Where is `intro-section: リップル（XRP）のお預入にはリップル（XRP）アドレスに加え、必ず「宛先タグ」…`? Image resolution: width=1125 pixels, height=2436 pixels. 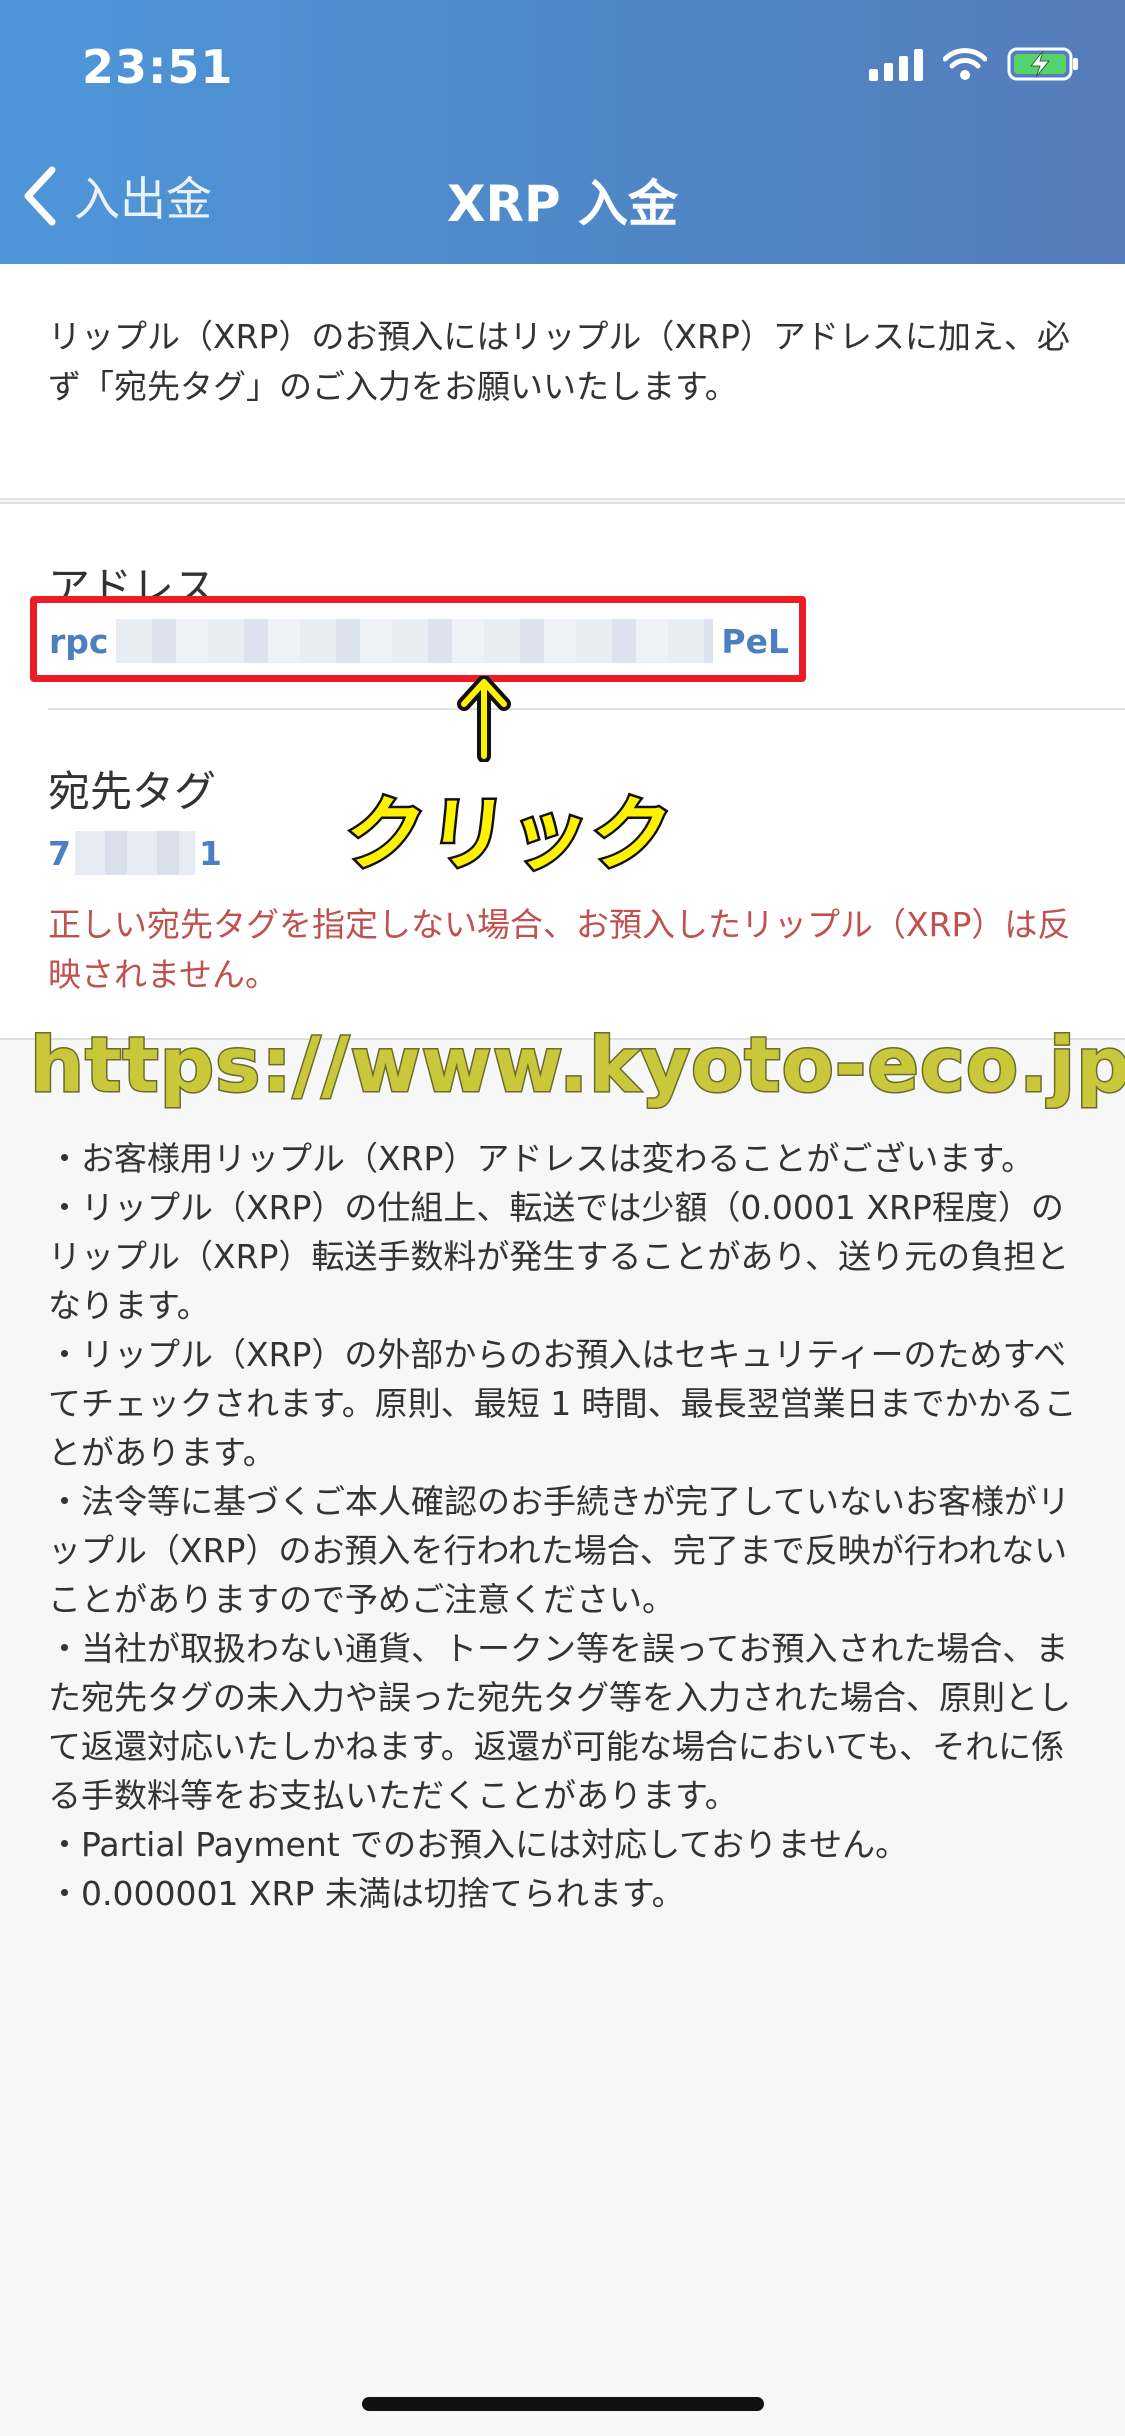
intro-section: リップル（XRP）のお預入にはリップル（XRP）アドレスに加え、必ず「宛先タグ」… is located at coordinates (562, 382).